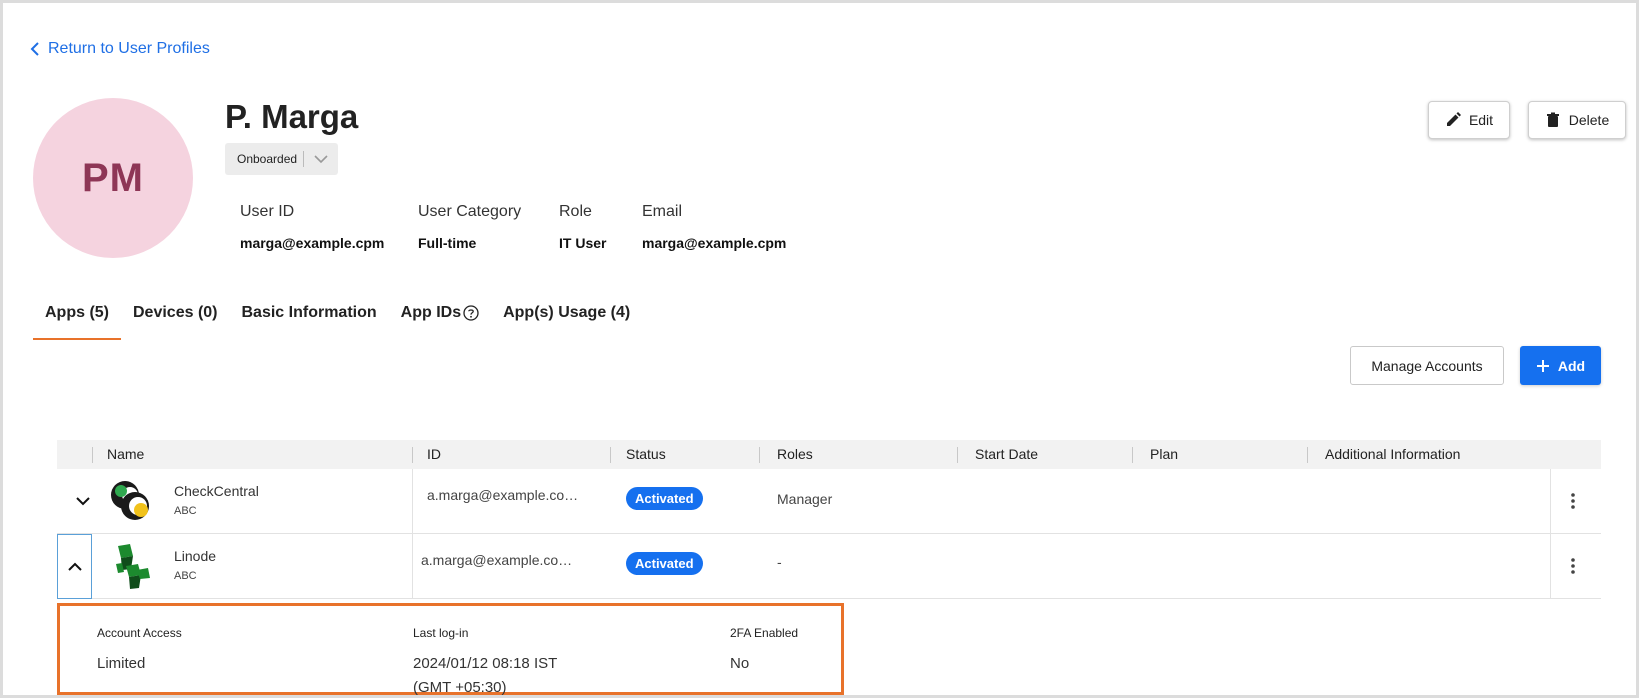 The height and width of the screenshot is (698, 1639). I want to click on avatar: PM, so click(113, 178).